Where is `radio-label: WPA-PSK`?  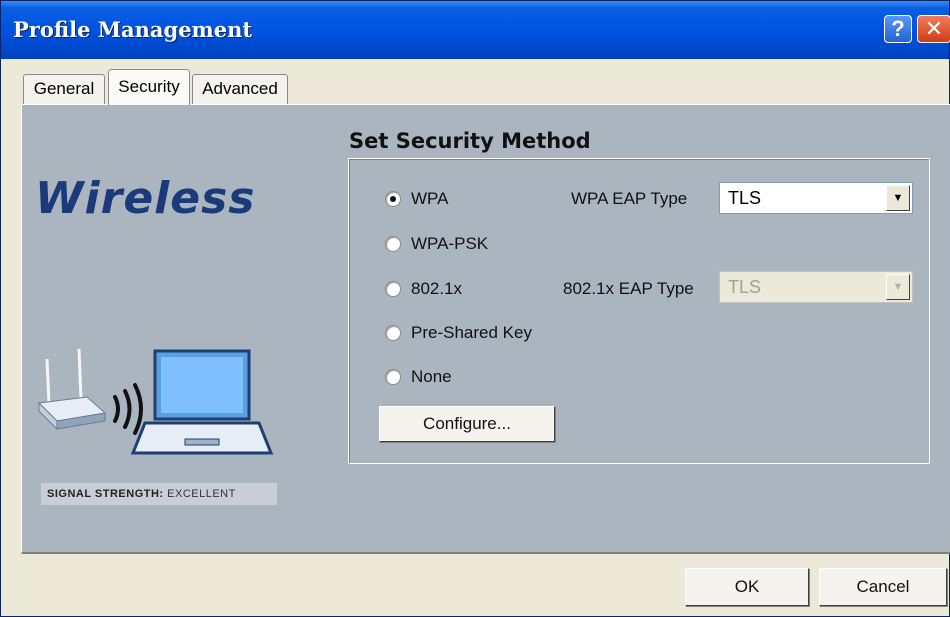
radio-label: WPA-PSK is located at coordinates (450, 243).